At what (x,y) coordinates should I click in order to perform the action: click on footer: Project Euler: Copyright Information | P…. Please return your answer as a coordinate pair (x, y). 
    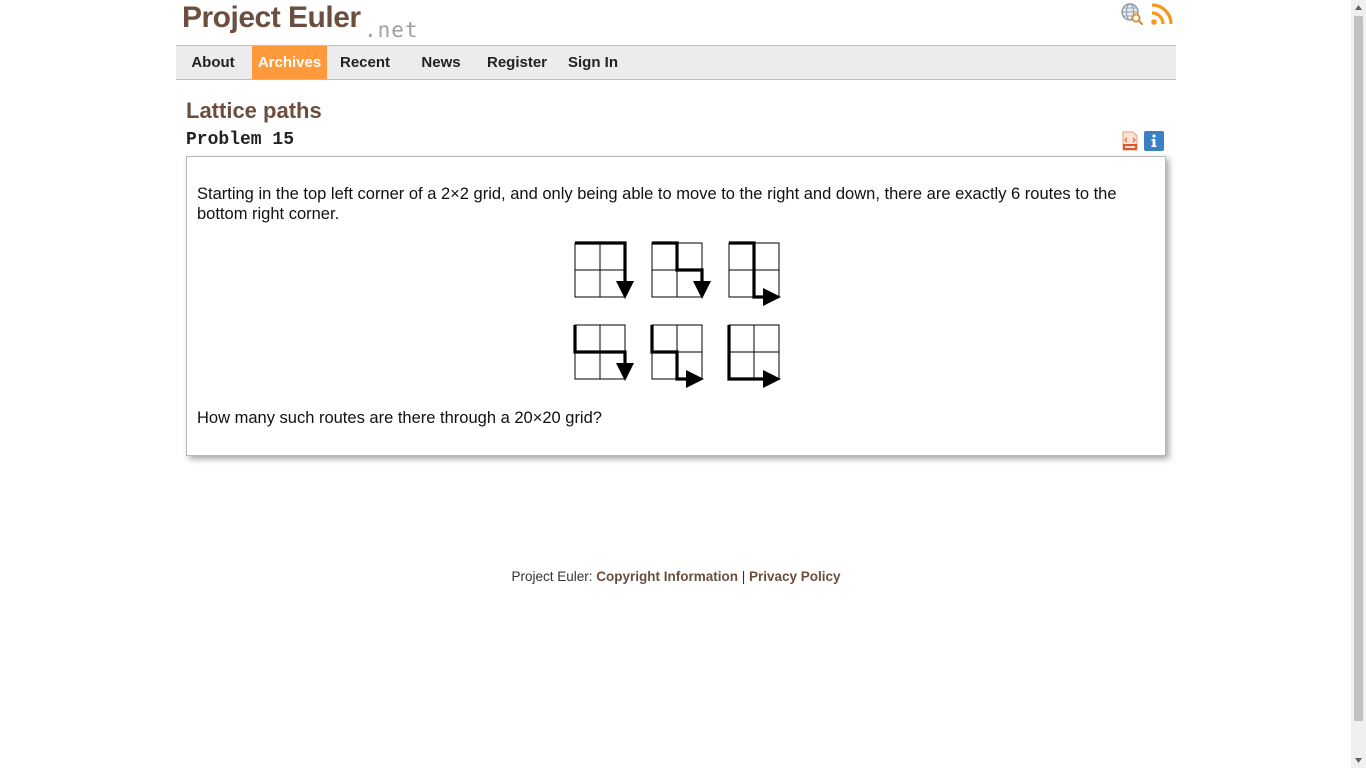
    Looking at the image, I should click on (676, 576).